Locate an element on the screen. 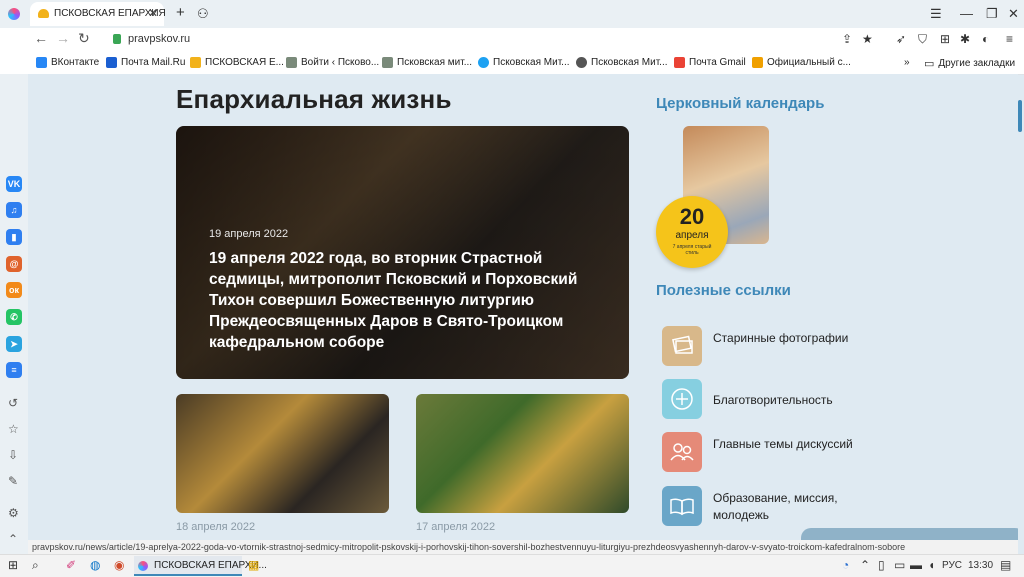 This screenshot has width=1024, height=577. search-icon: ⌕ is located at coordinates (35, 565).